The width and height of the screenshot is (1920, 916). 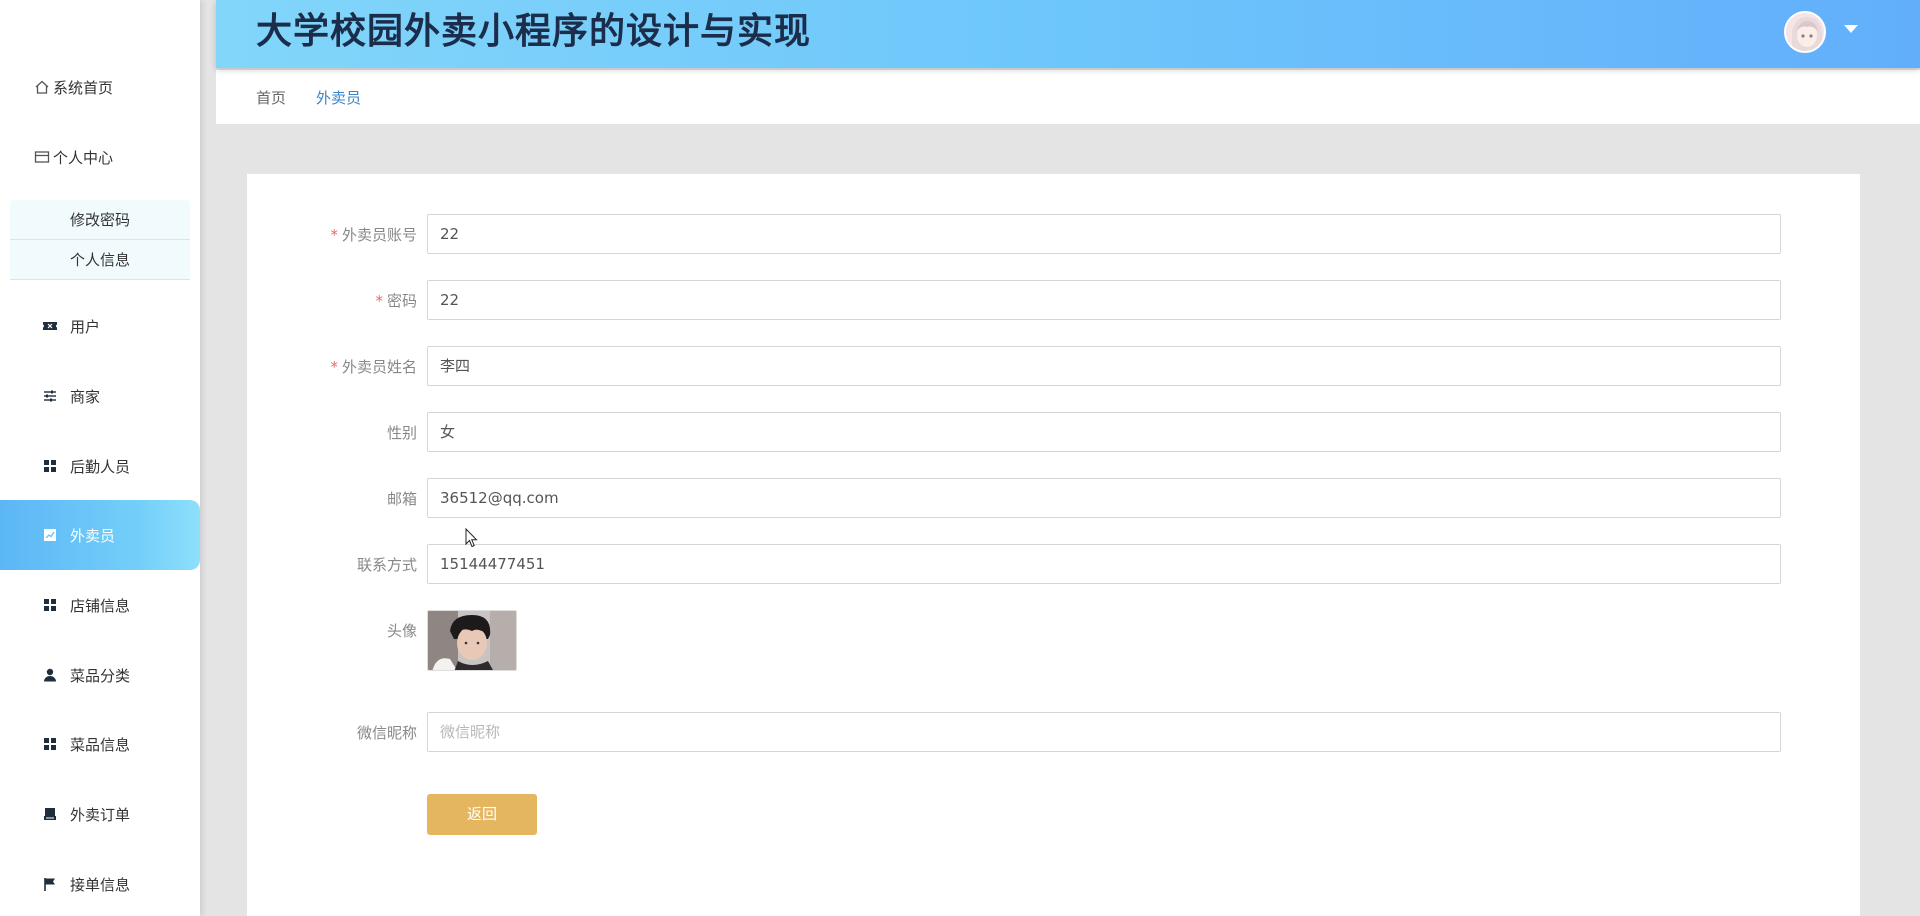 What do you see at coordinates (41, 87) in the screenshot?
I see `home-icon` at bounding box center [41, 87].